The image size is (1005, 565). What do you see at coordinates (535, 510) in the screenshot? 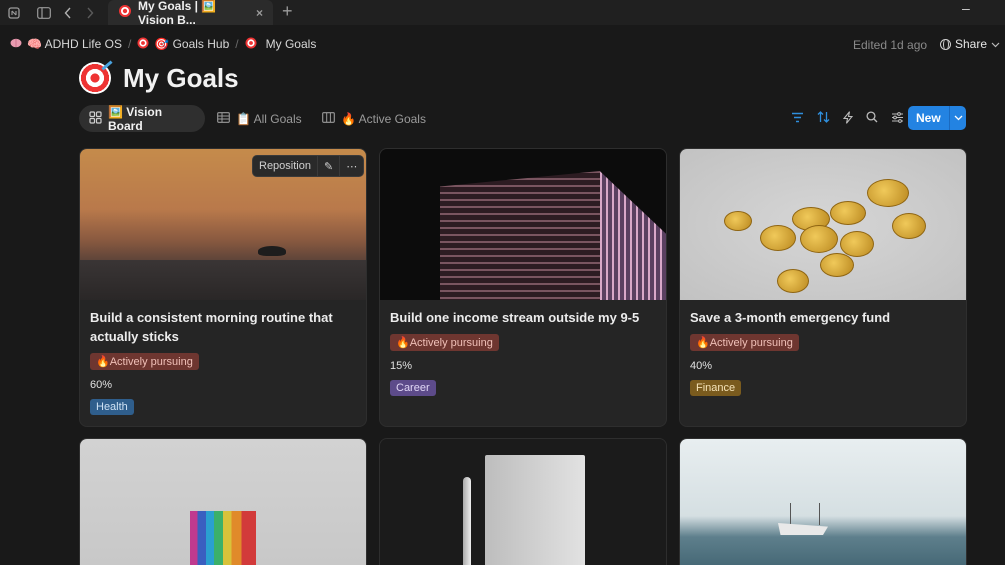
I see `cover-notebook-shape` at bounding box center [535, 510].